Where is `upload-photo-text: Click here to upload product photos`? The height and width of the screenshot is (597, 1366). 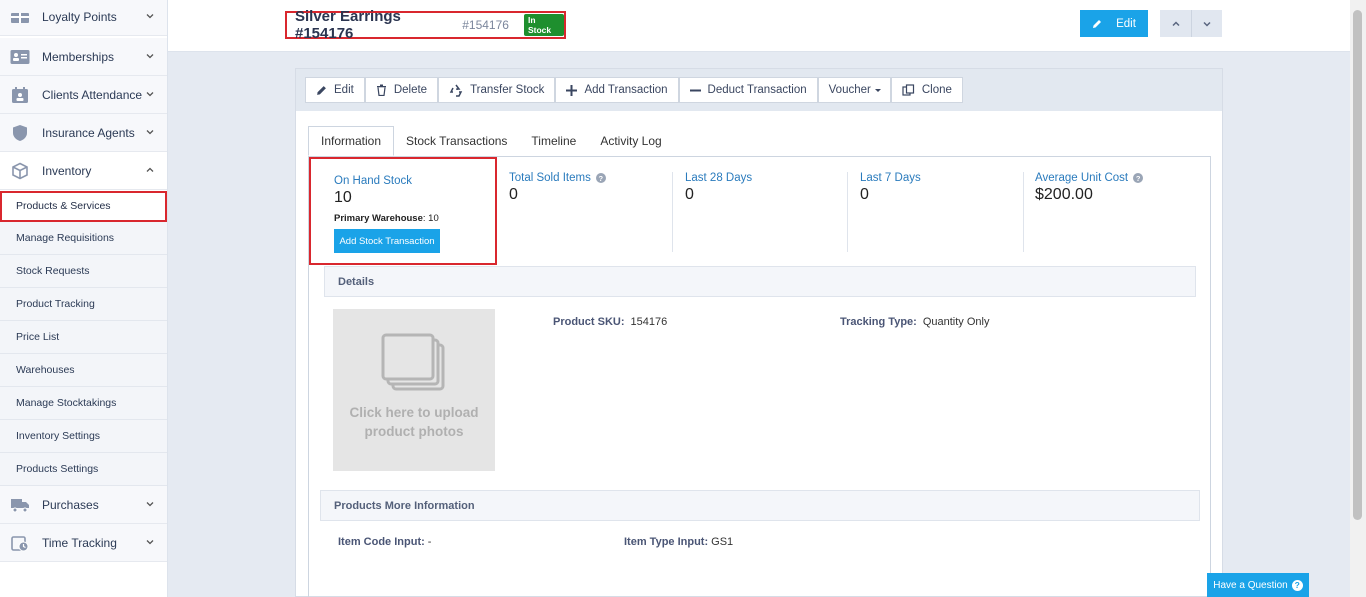
upload-photo-text: Click here to upload product photos is located at coordinates (413, 422).